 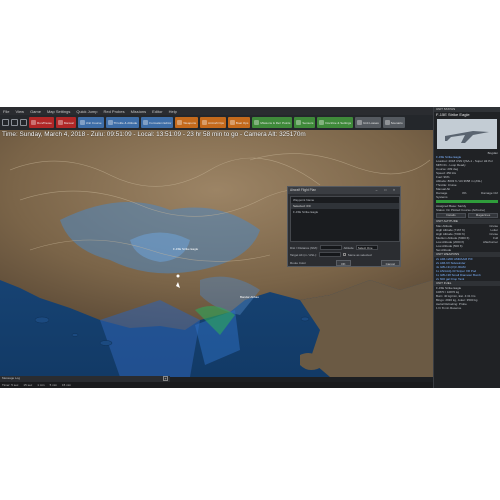 I want to click on unit-name: F-15E Strike Eagle, so click(x=453, y=114).